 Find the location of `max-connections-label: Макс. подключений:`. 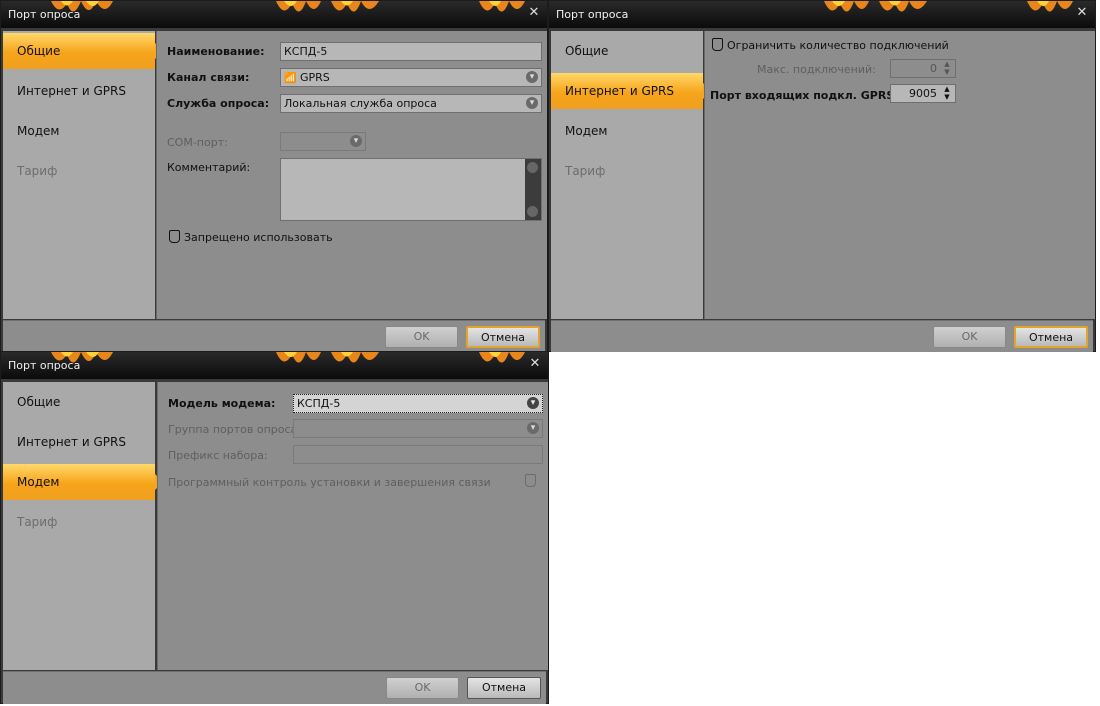

max-connections-label: Макс. подключений: is located at coordinates (816, 69).